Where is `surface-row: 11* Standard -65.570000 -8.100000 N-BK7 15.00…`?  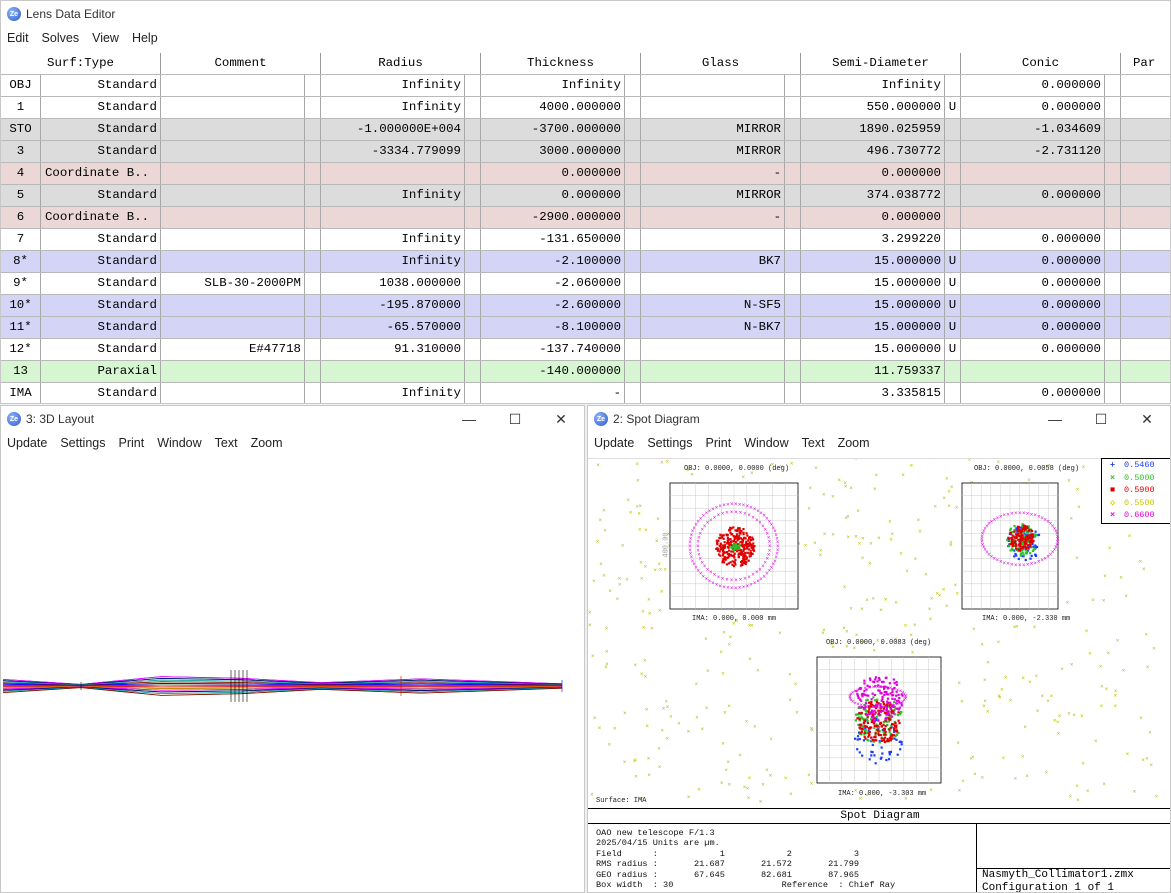
surface-row: 11* Standard -65.570000 -8.100000 N-BK7 15.00… is located at coordinates (585, 328).